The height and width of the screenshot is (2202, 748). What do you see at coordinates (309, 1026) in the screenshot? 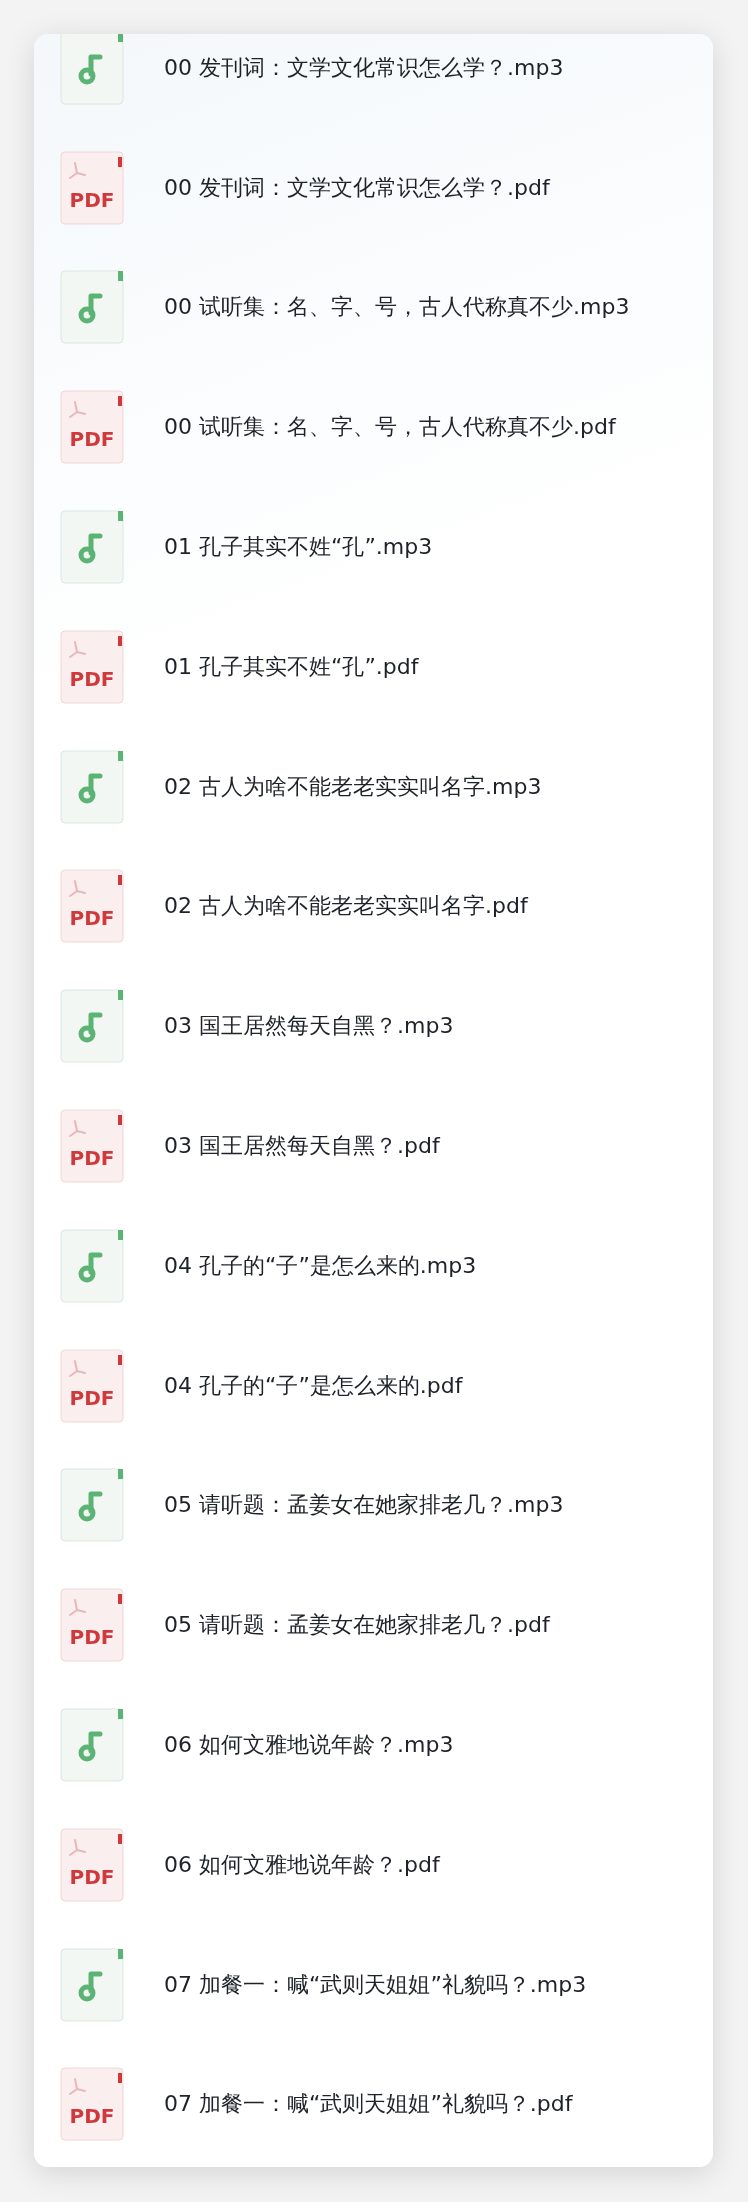
I see `file-name: 03 国王居然每天自黑？.mp3` at bounding box center [309, 1026].